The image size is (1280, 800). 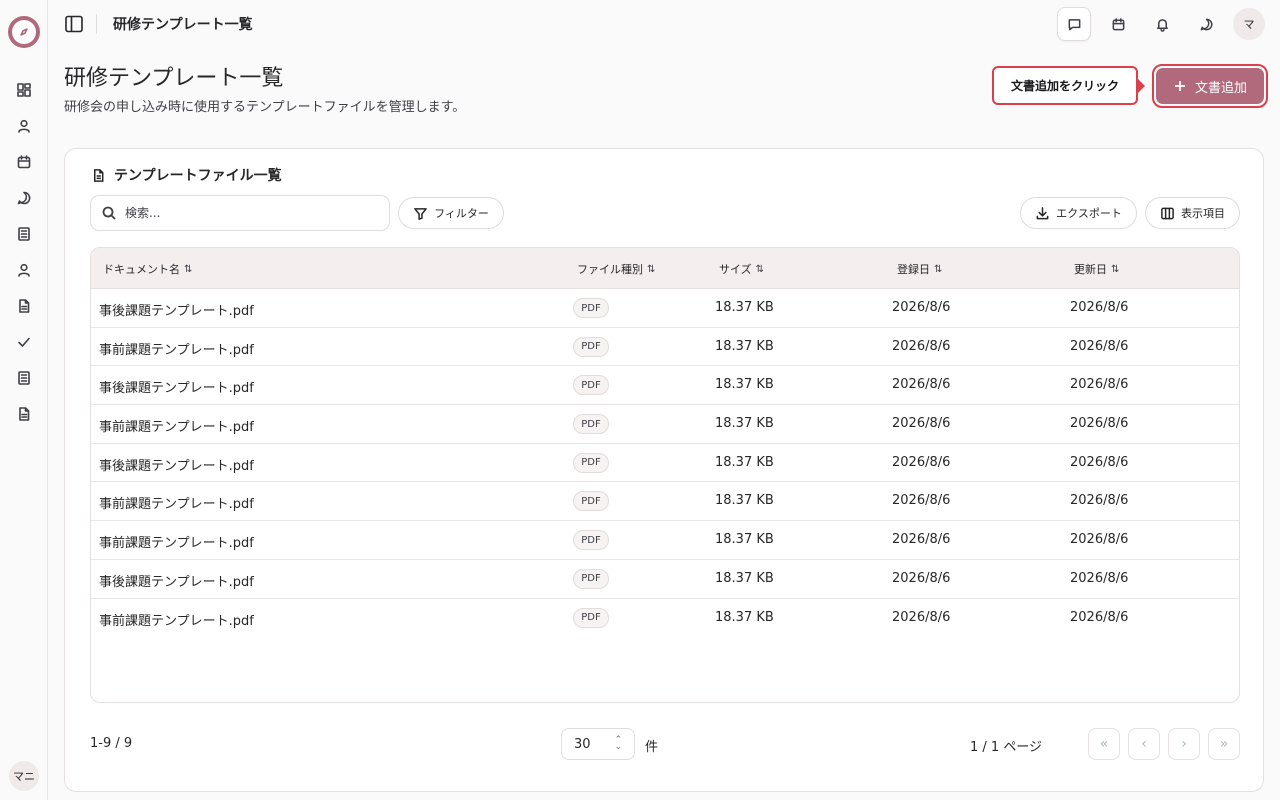 What do you see at coordinates (420, 213) in the screenshot?
I see `filter-icon` at bounding box center [420, 213].